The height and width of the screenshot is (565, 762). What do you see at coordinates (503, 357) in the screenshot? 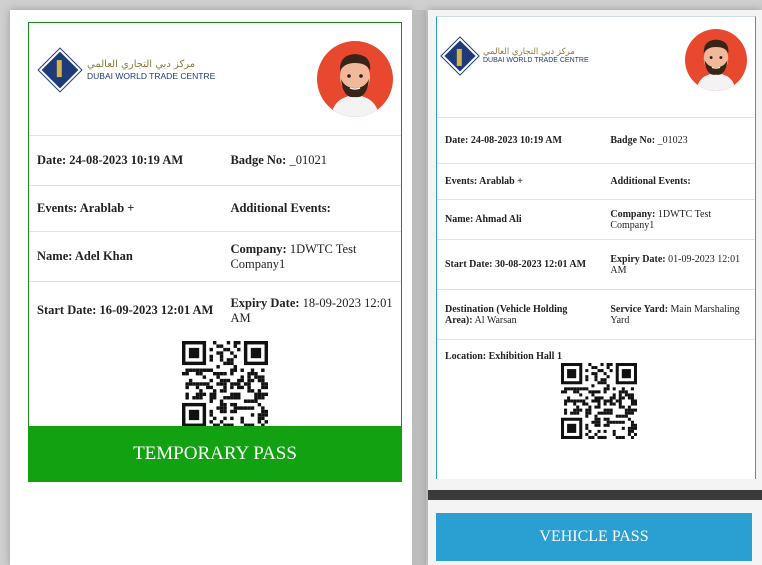
I see `field-label: Location: Exhibition Hall 1` at bounding box center [503, 357].